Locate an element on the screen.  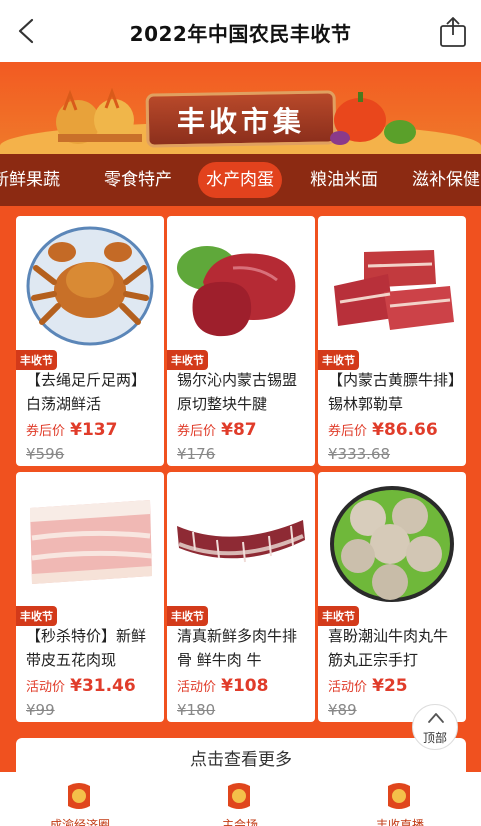
bottom-nav: 成渝经济圈 主会场 丰收直播 is located at coordinates (240, 799).